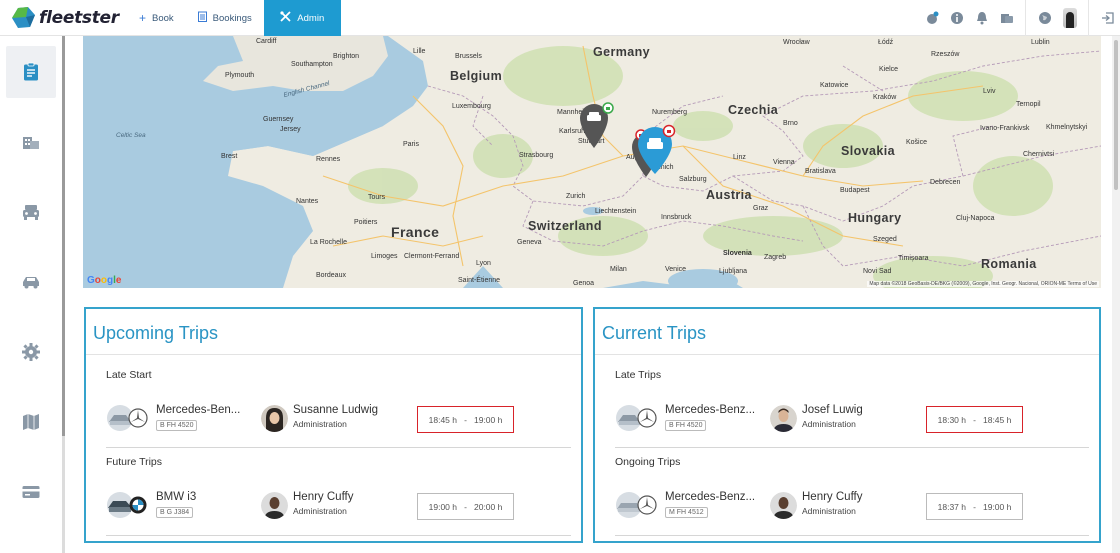  What do you see at coordinates (129, 375) in the screenshot?
I see `section-late-start: Late Start` at bounding box center [129, 375].